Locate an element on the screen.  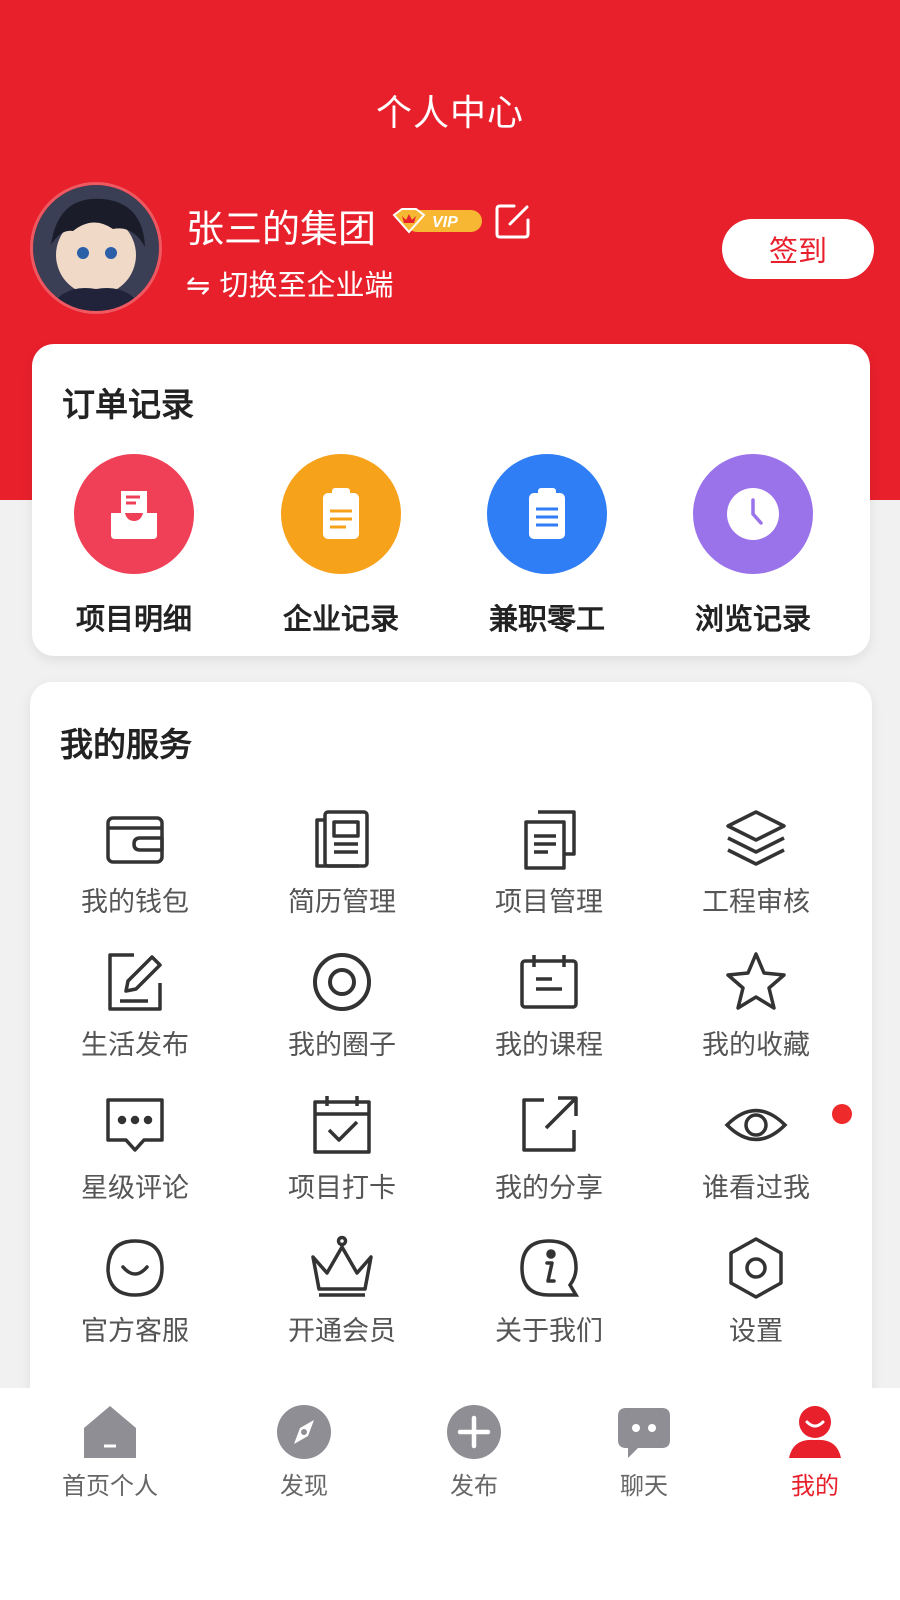
tab-label: 首页个人 is located at coordinates (110, 1486).